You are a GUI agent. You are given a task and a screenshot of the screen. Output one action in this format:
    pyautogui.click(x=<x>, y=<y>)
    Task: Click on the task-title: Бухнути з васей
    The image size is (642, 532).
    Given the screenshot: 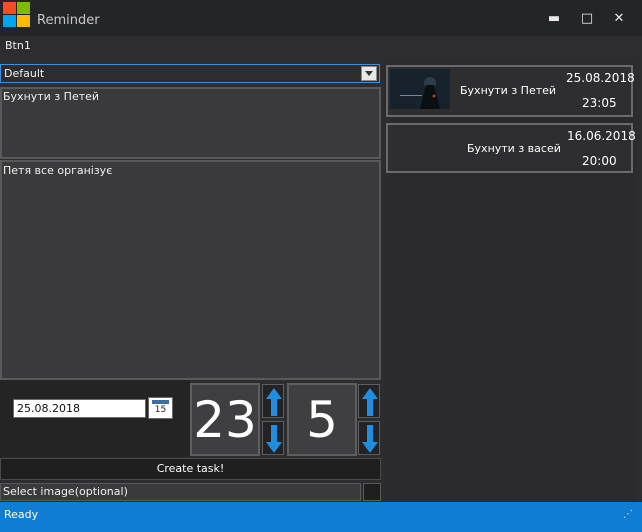 What is the action you would take?
    pyautogui.click(x=514, y=148)
    